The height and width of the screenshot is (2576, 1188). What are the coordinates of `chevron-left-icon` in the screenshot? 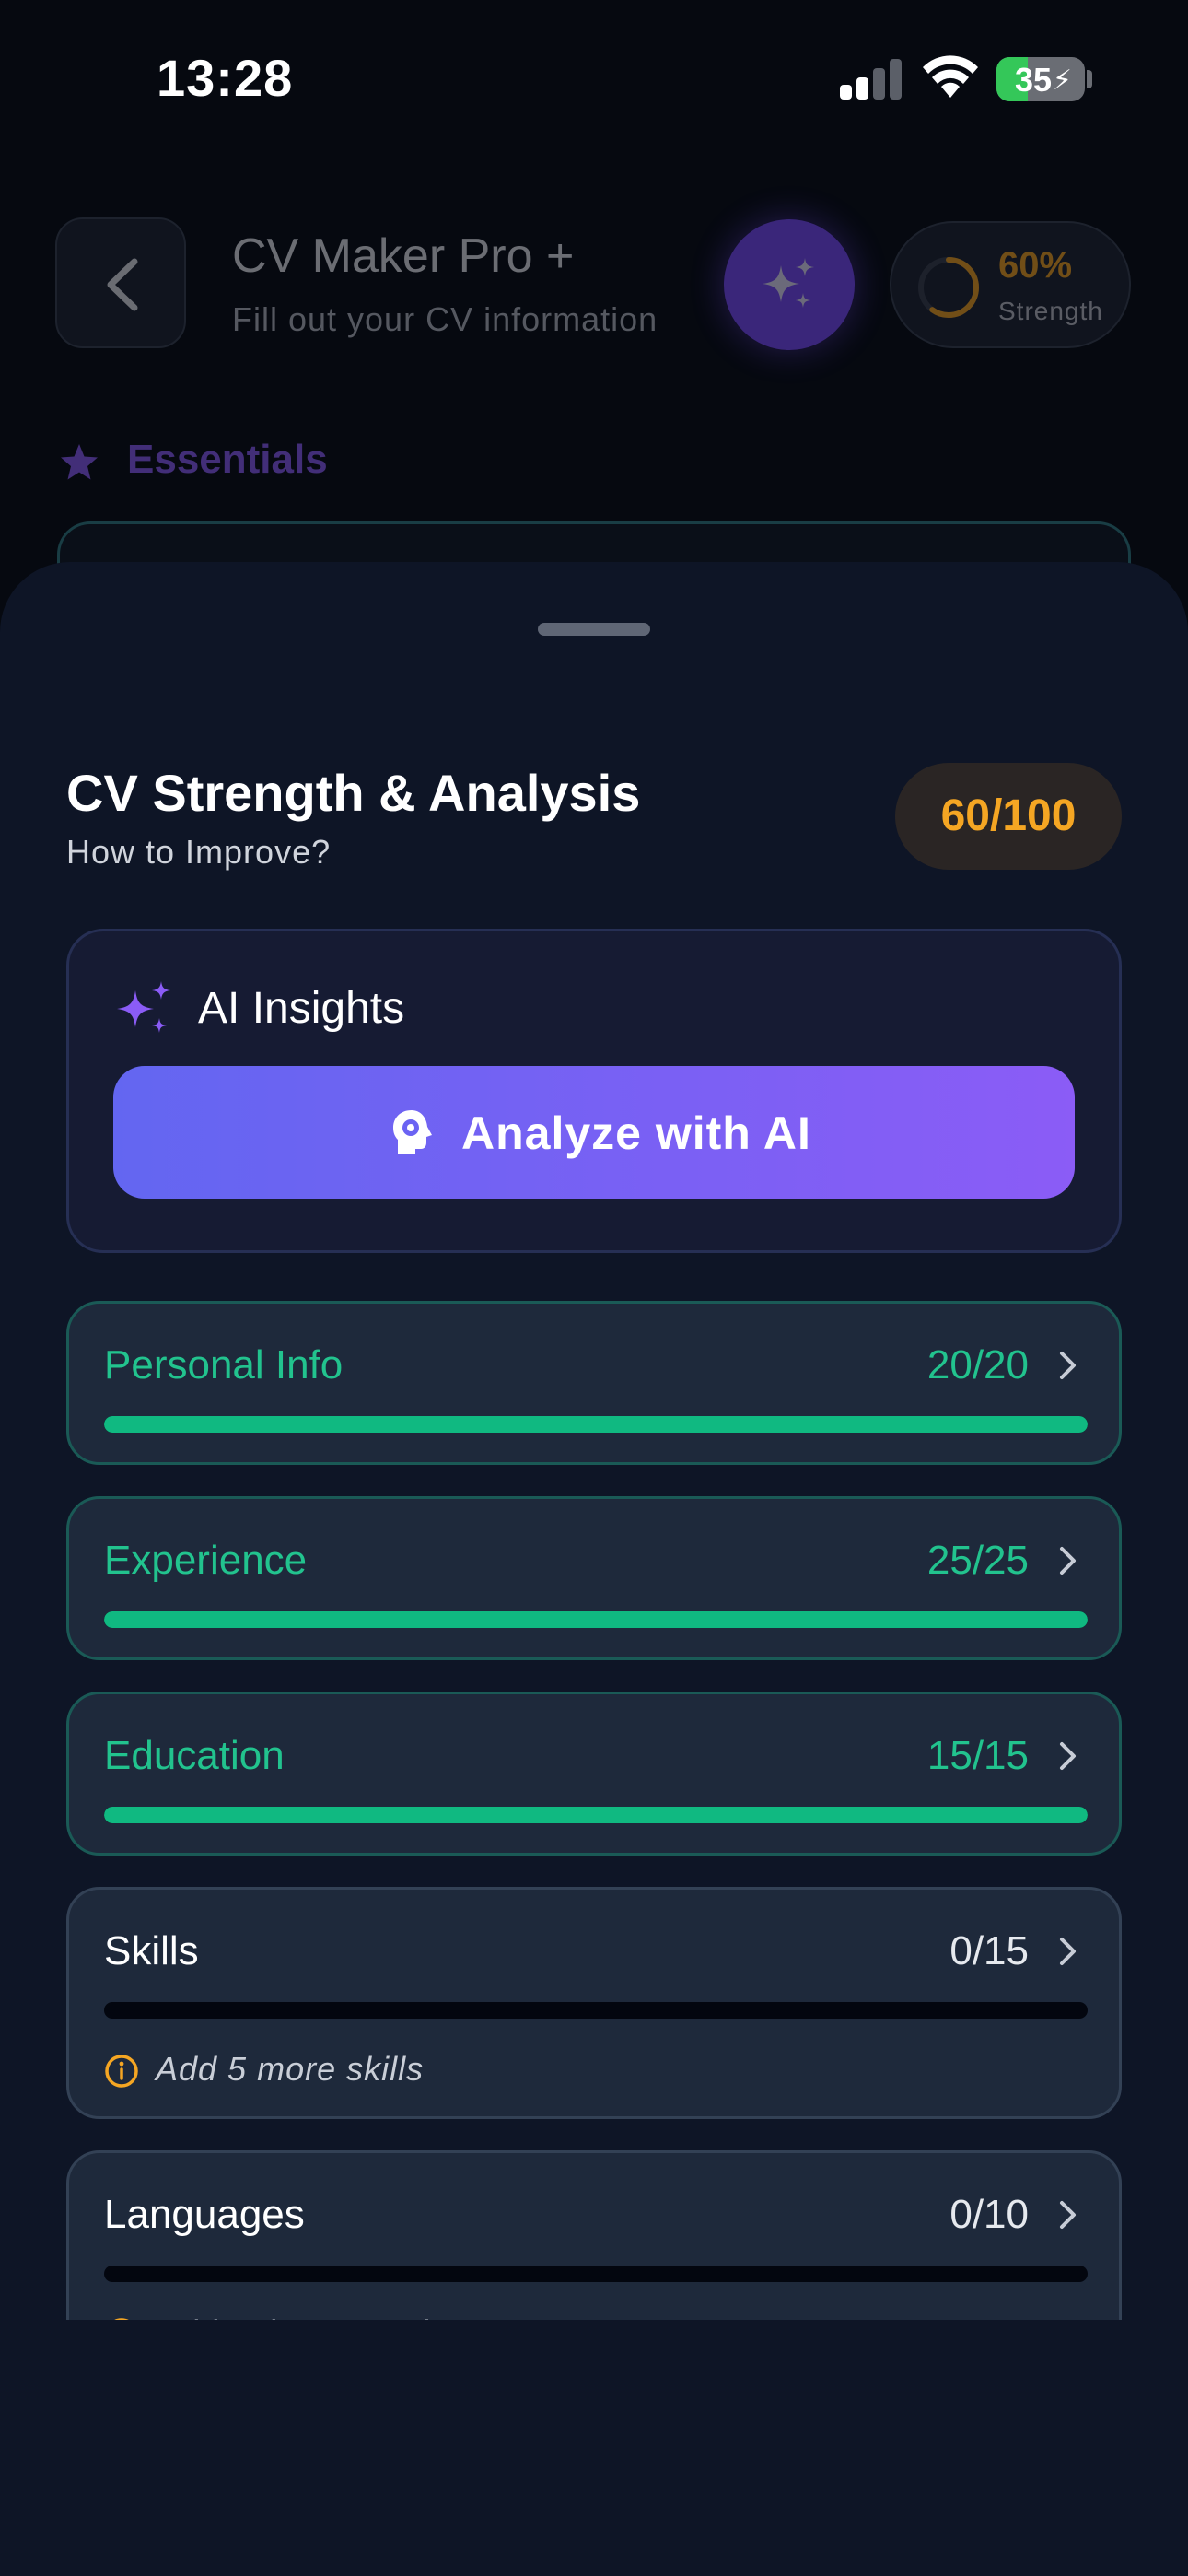 It's located at (122, 284).